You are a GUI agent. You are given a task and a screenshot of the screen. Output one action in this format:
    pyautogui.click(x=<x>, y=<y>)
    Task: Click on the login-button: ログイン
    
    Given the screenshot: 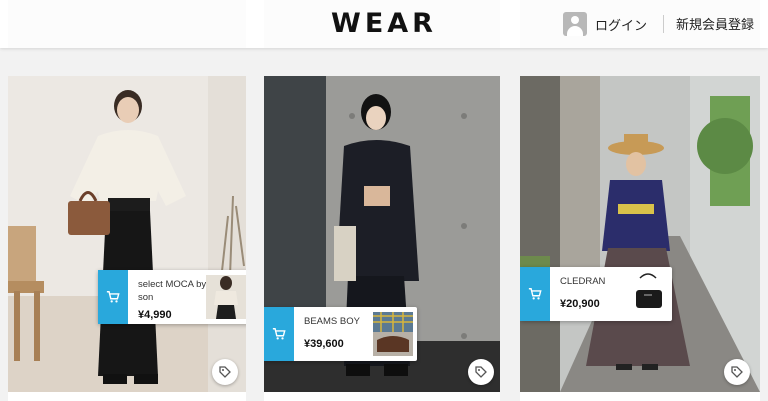 What is the action you would take?
    pyautogui.click(x=605, y=24)
    